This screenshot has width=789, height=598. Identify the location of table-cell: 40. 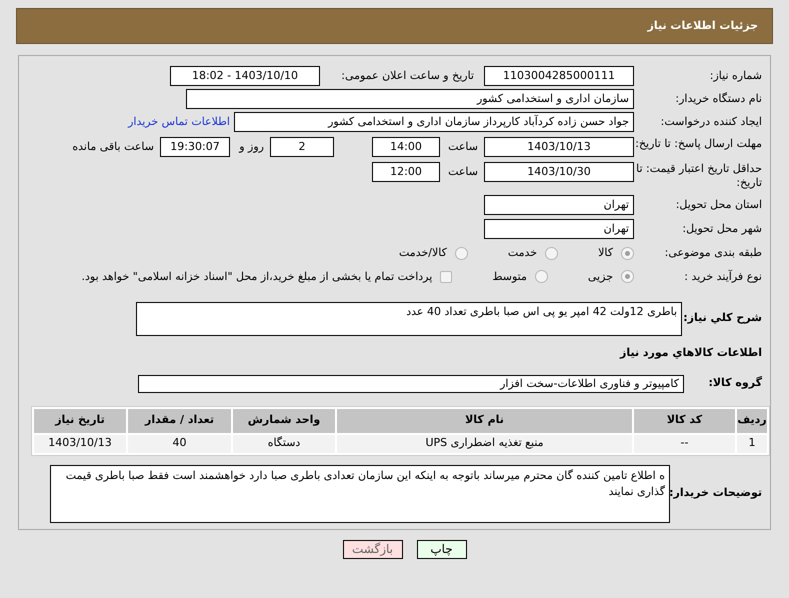
(179, 443).